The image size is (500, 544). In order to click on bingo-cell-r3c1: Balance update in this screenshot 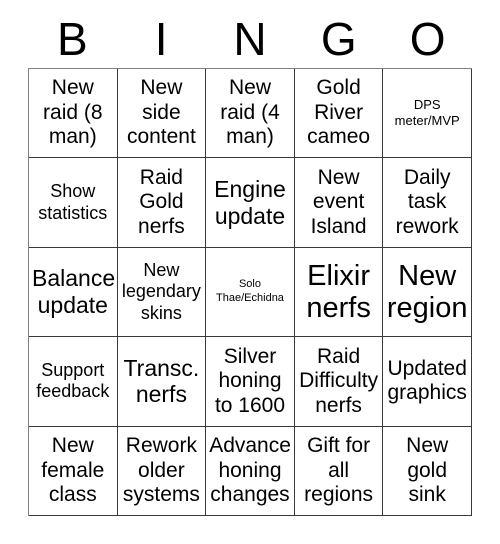, I will do `click(73, 292)`.